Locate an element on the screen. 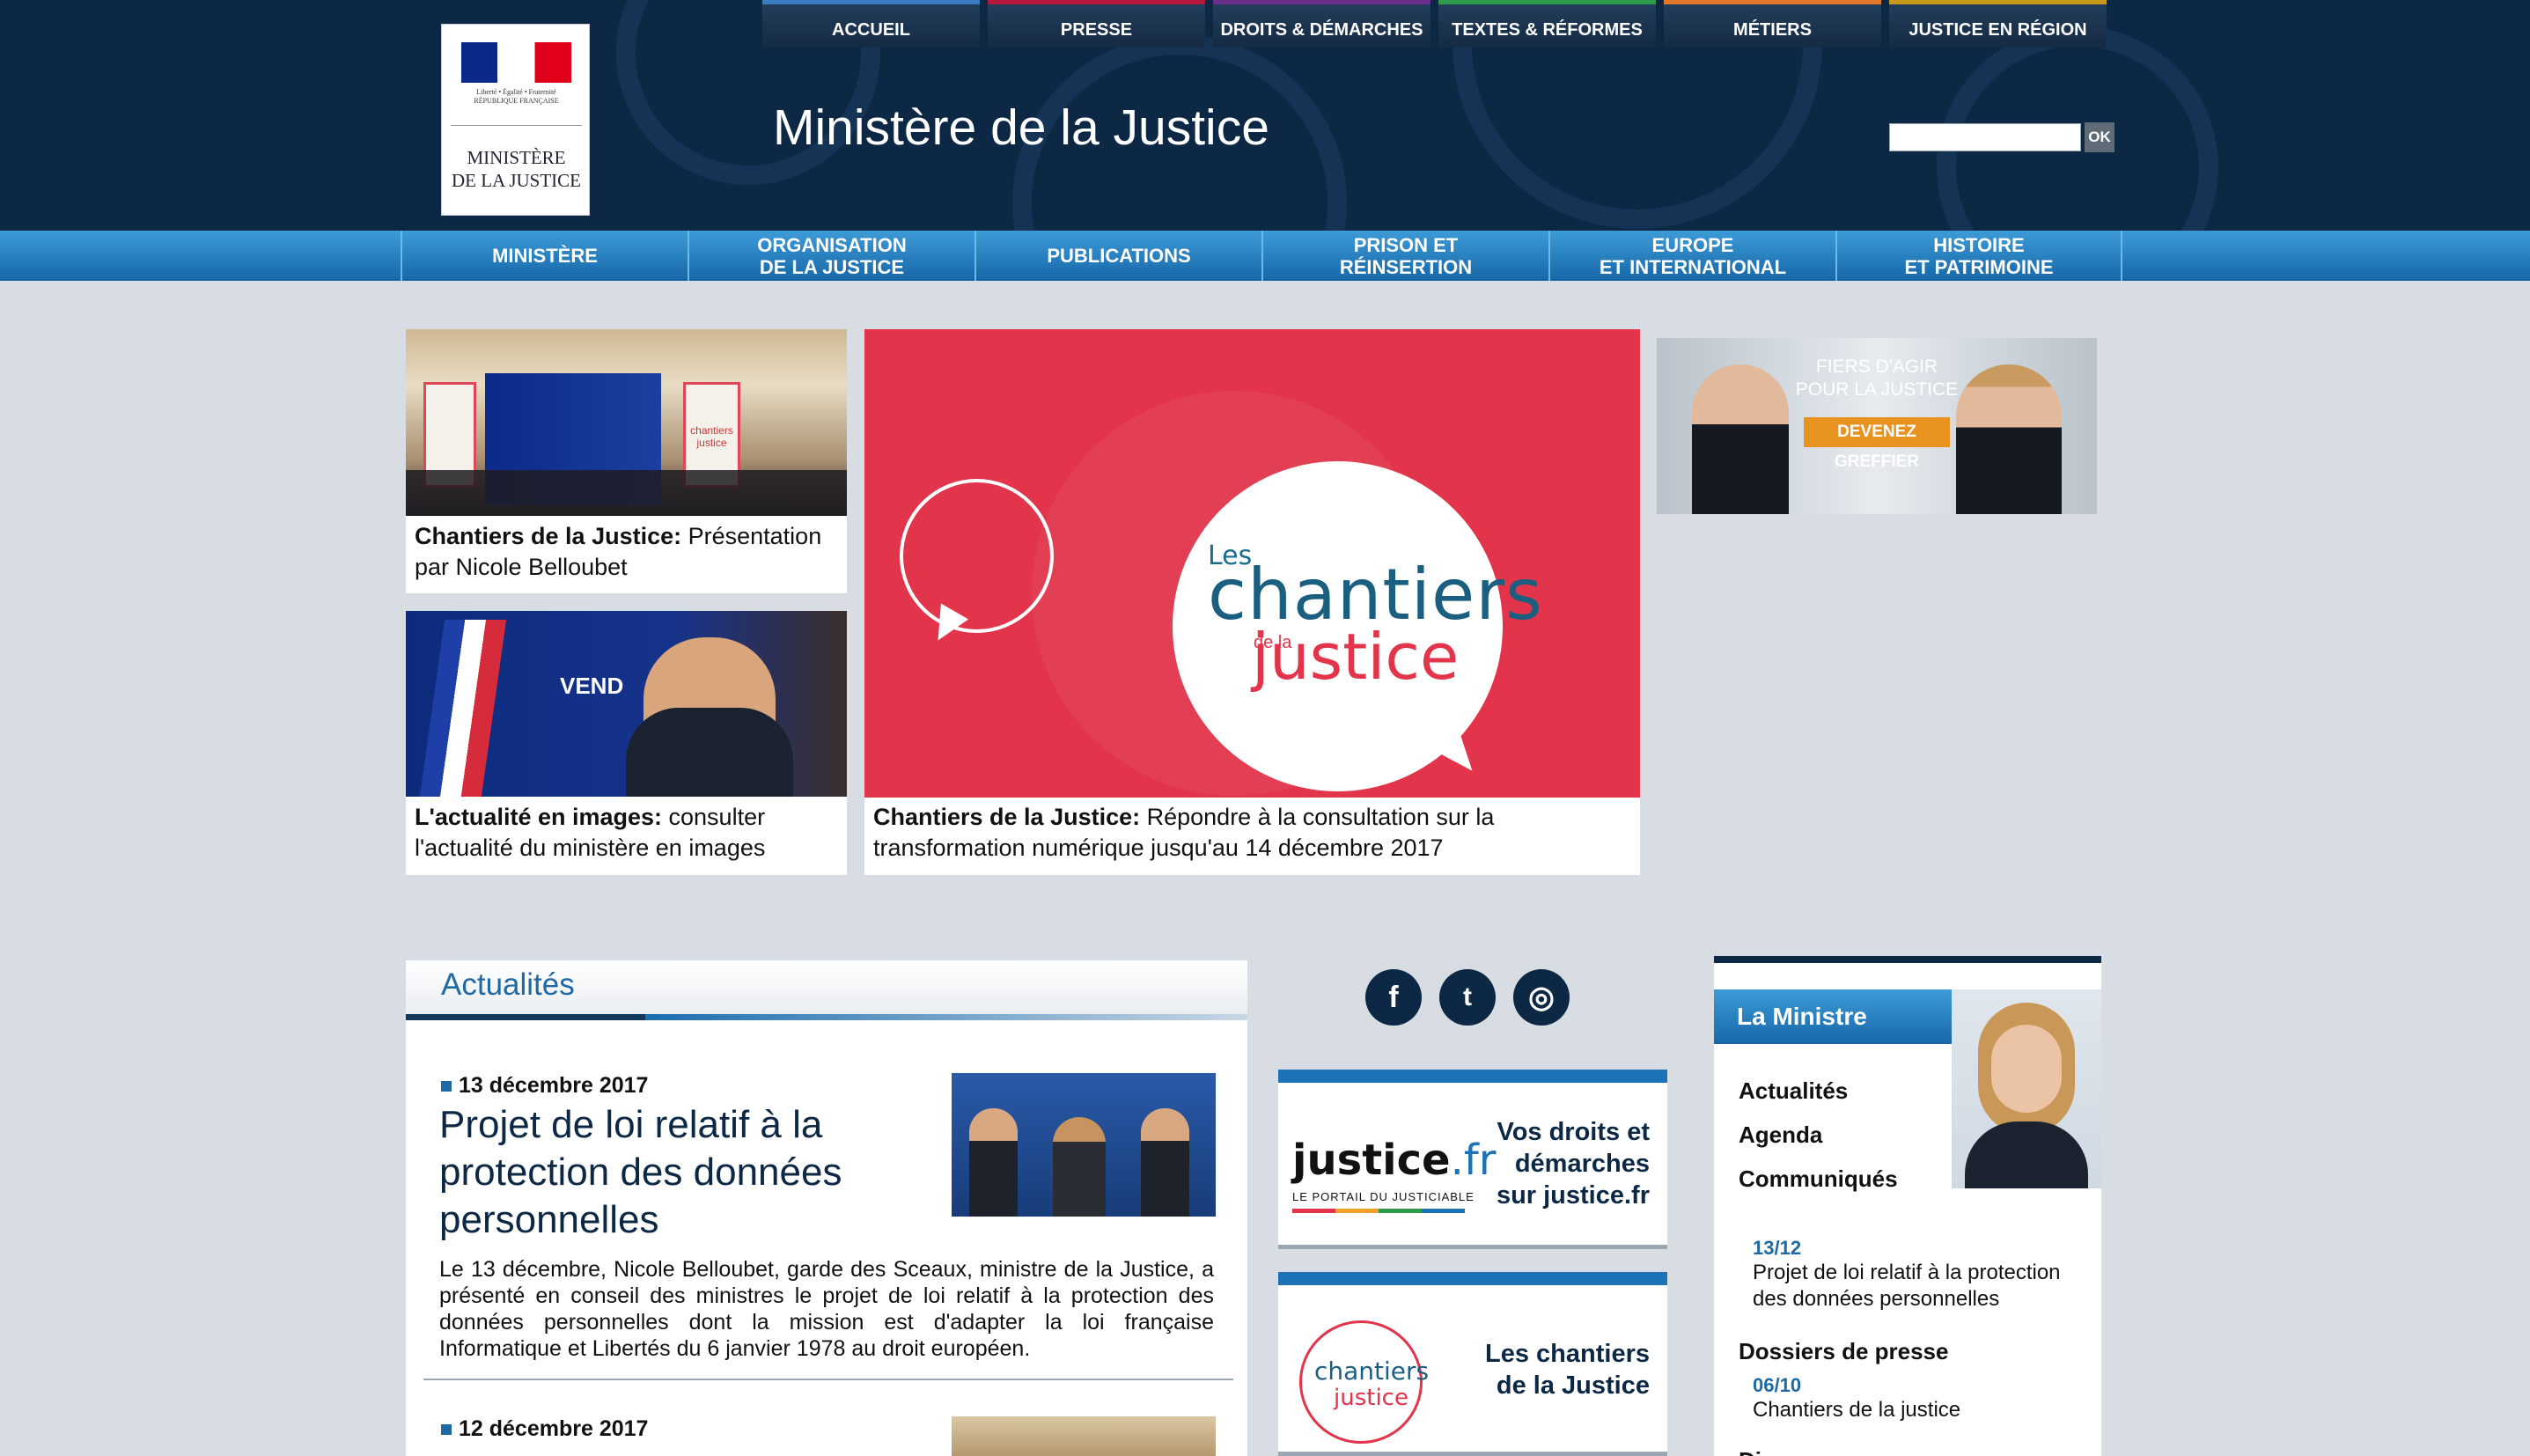 The width and height of the screenshot is (2530, 1456). banner-slogan: FIERS D'AGIR POUR LA JUSTICE is located at coordinates (1877, 379).